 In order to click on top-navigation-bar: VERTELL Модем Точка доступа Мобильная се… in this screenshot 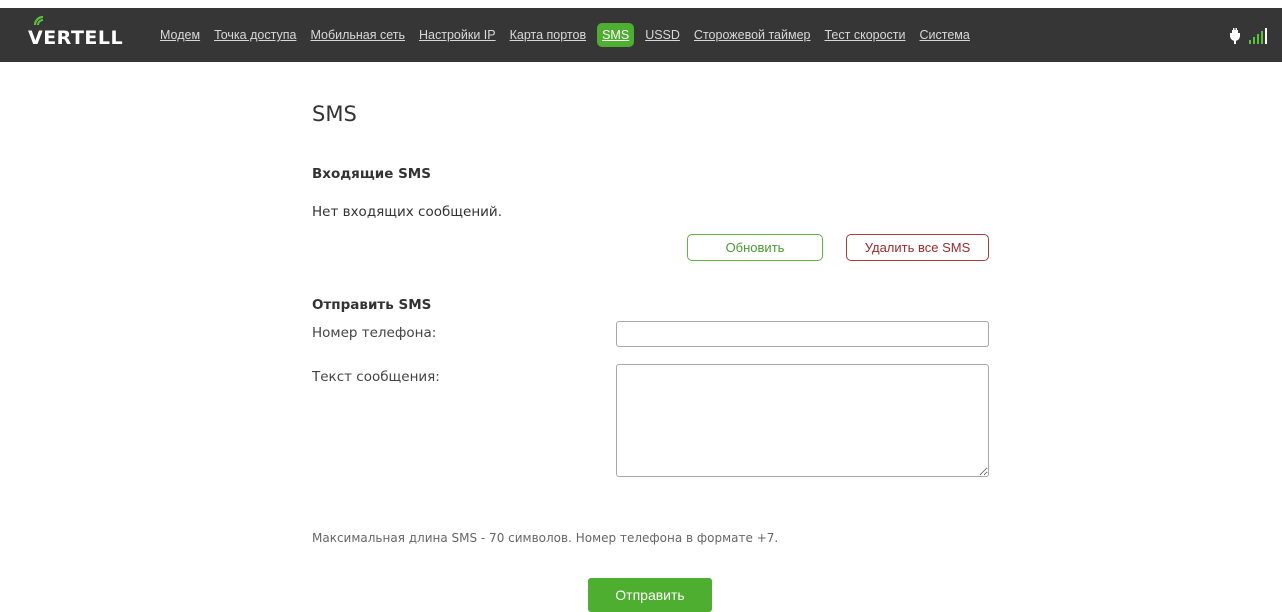, I will do `click(641, 35)`.